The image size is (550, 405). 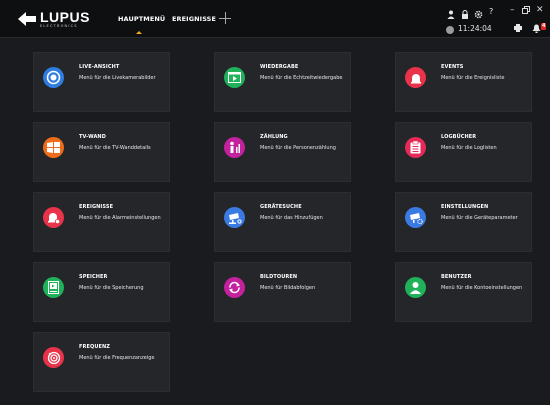 What do you see at coordinates (53, 217) in the screenshot?
I see `alarm-settings-icon` at bounding box center [53, 217].